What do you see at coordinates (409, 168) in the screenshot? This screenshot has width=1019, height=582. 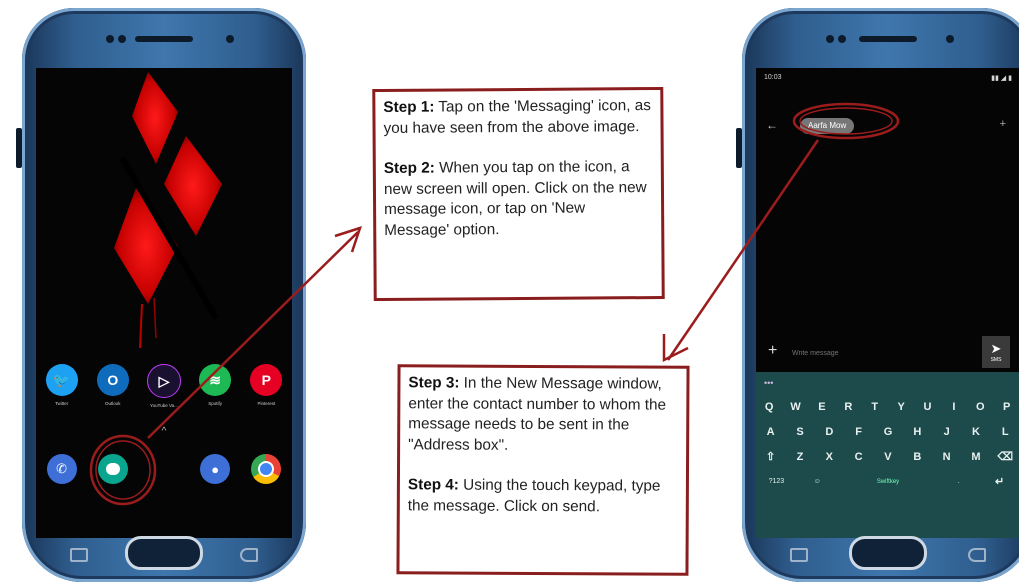 I see `step-2-label: Step 2:` at bounding box center [409, 168].